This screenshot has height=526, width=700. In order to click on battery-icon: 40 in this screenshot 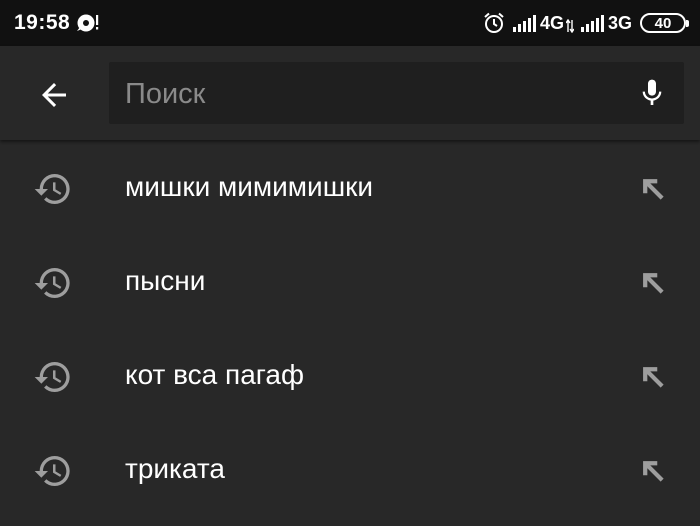, I will do `click(664, 23)`.